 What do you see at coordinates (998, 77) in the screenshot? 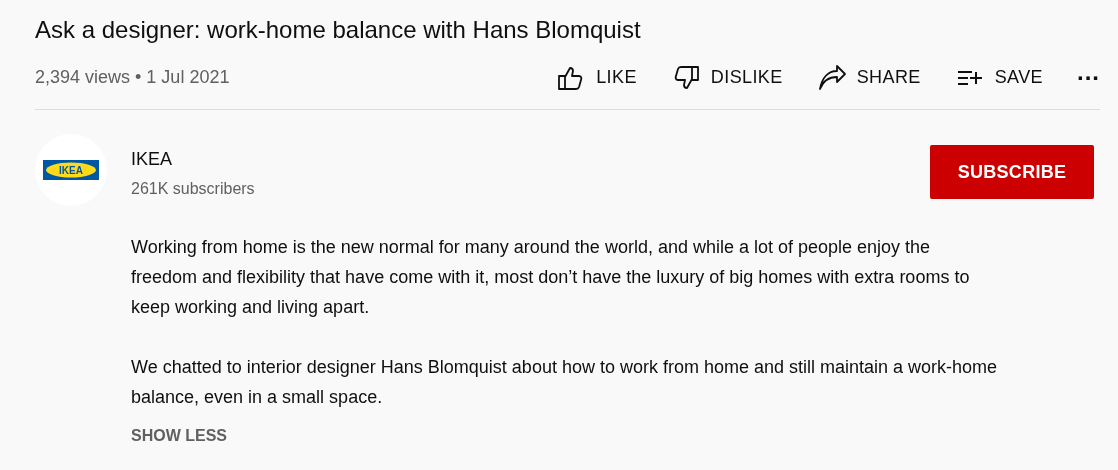
I see `save-button: SAVE` at bounding box center [998, 77].